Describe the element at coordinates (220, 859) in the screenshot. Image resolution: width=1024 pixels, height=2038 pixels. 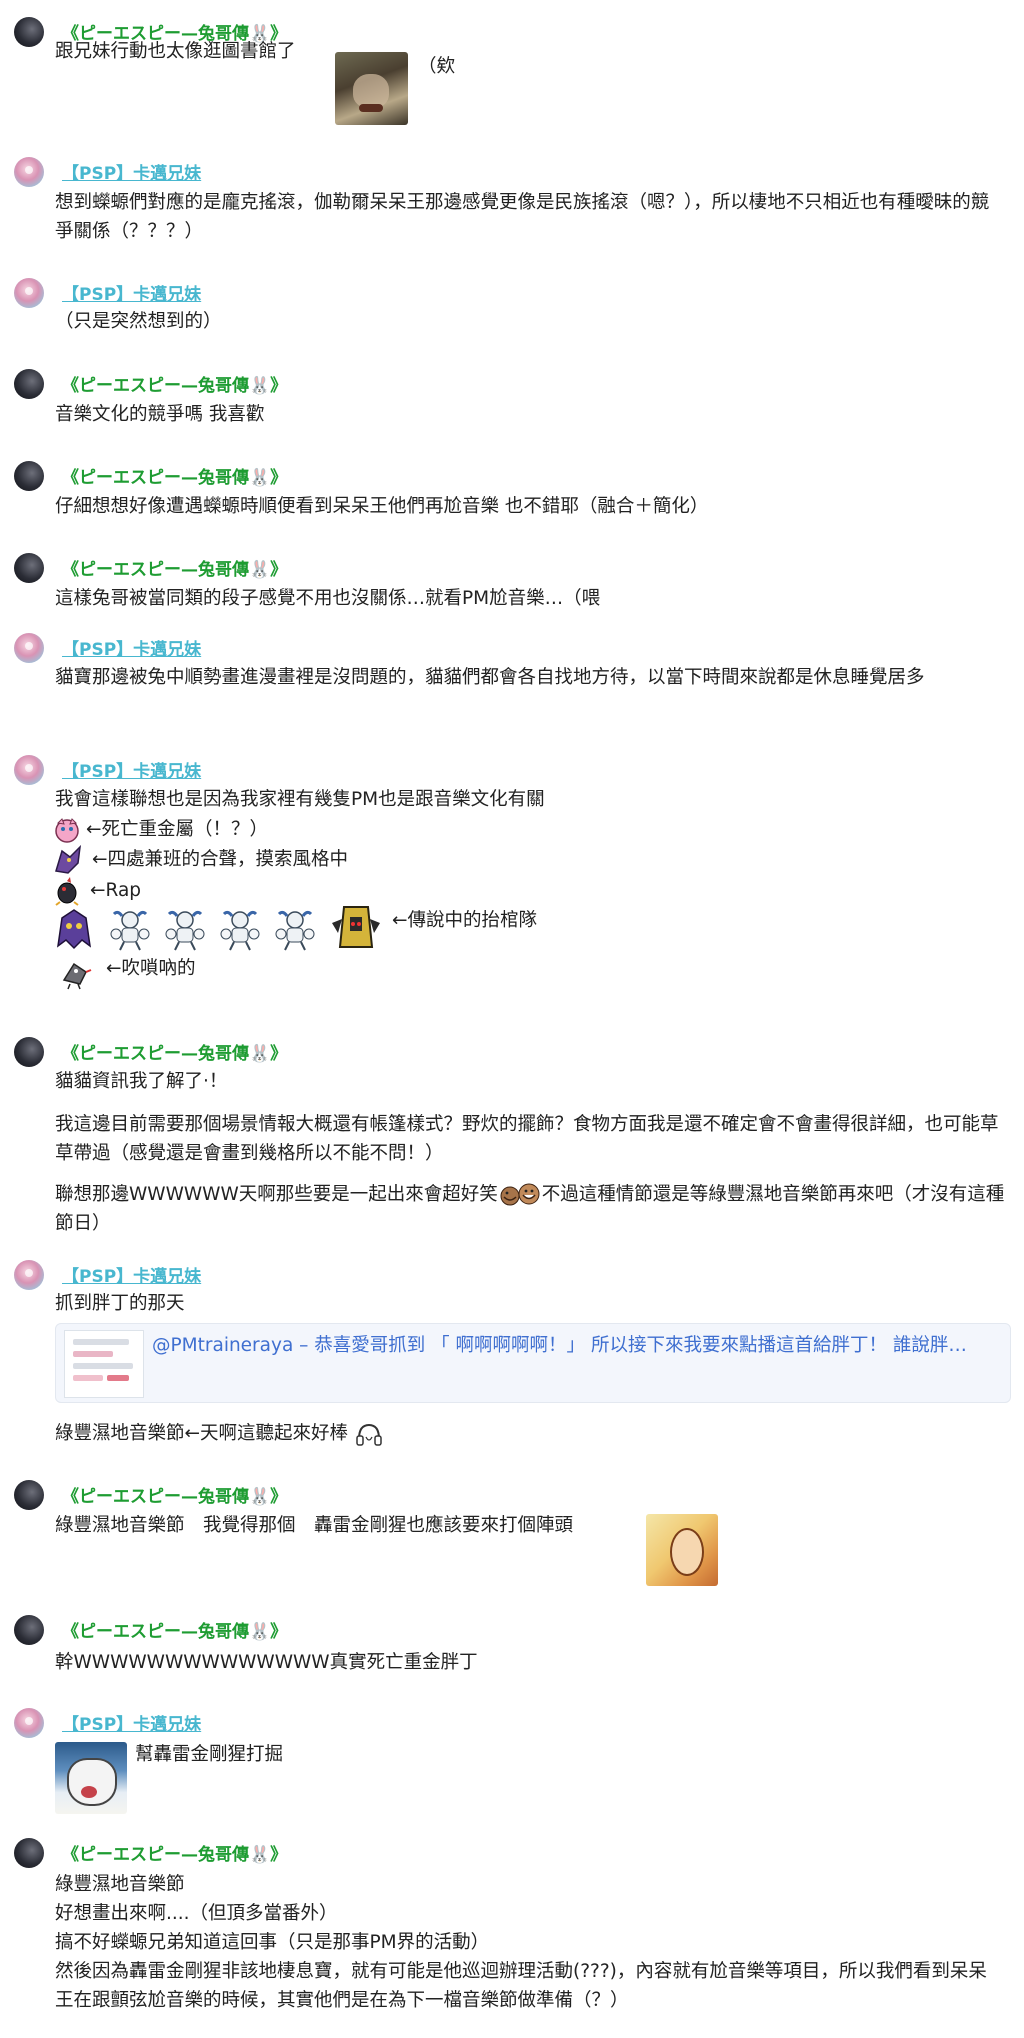
I see `sprite-caption: ←四處兼班的合聲，摸索風格中` at that location.